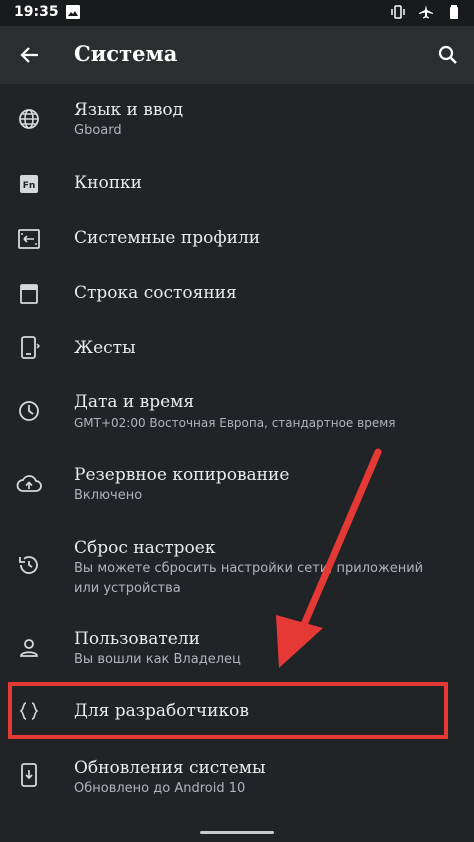  I want to click on image-icon, so click(73, 12).